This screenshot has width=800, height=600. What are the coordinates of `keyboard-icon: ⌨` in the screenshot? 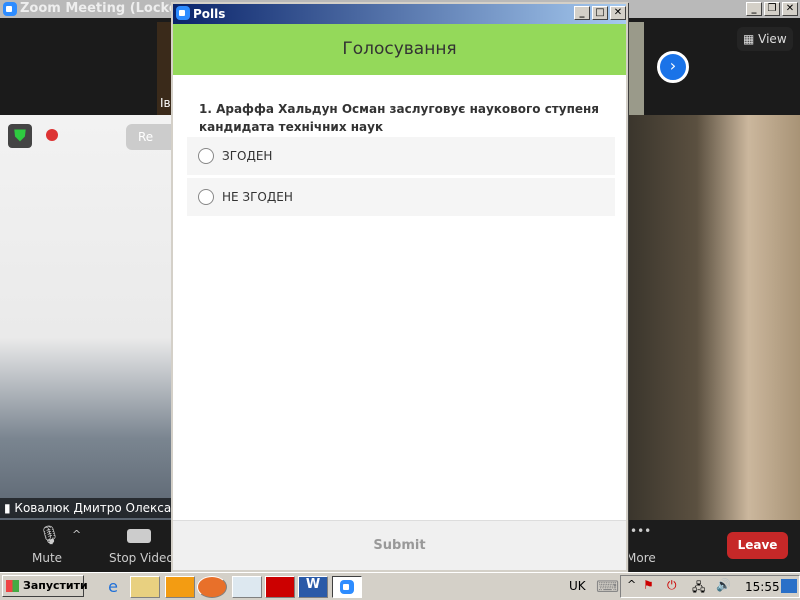 It's located at (607, 586).